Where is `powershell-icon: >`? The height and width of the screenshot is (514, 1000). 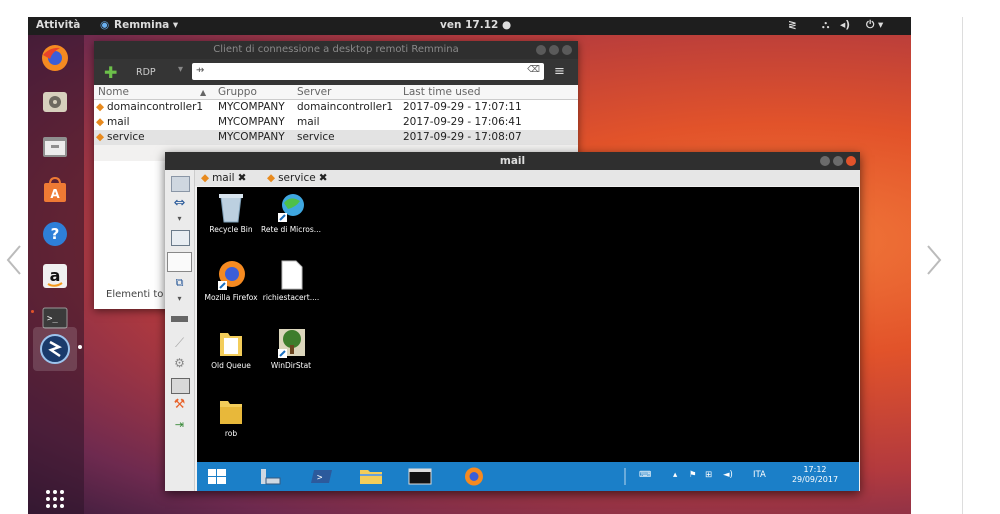
powershell-icon: > is located at coordinates (322, 476).